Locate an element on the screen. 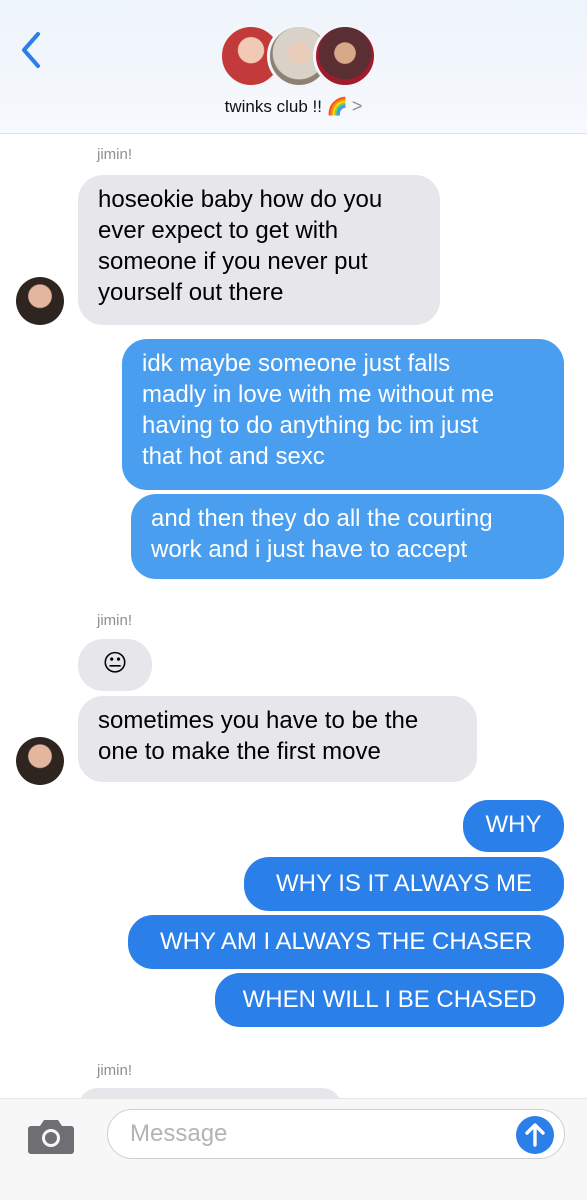 Image resolution: width=587 pixels, height=1200 pixels. message-line: that hot and sexc is located at coordinates (233, 456).